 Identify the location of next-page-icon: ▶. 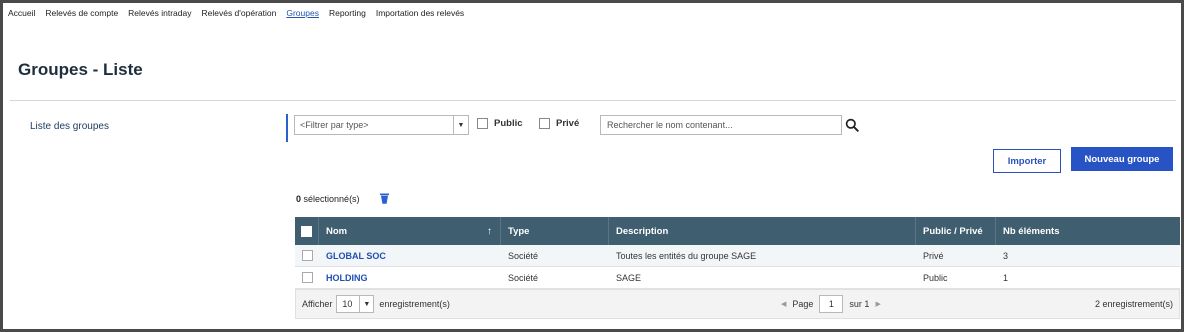
(877, 304).